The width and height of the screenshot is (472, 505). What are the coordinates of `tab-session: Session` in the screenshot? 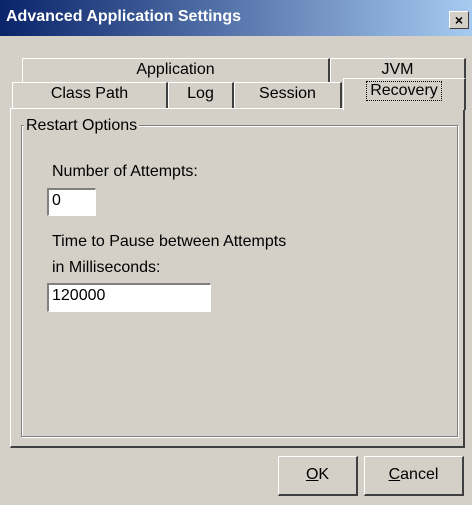 It's located at (288, 95).